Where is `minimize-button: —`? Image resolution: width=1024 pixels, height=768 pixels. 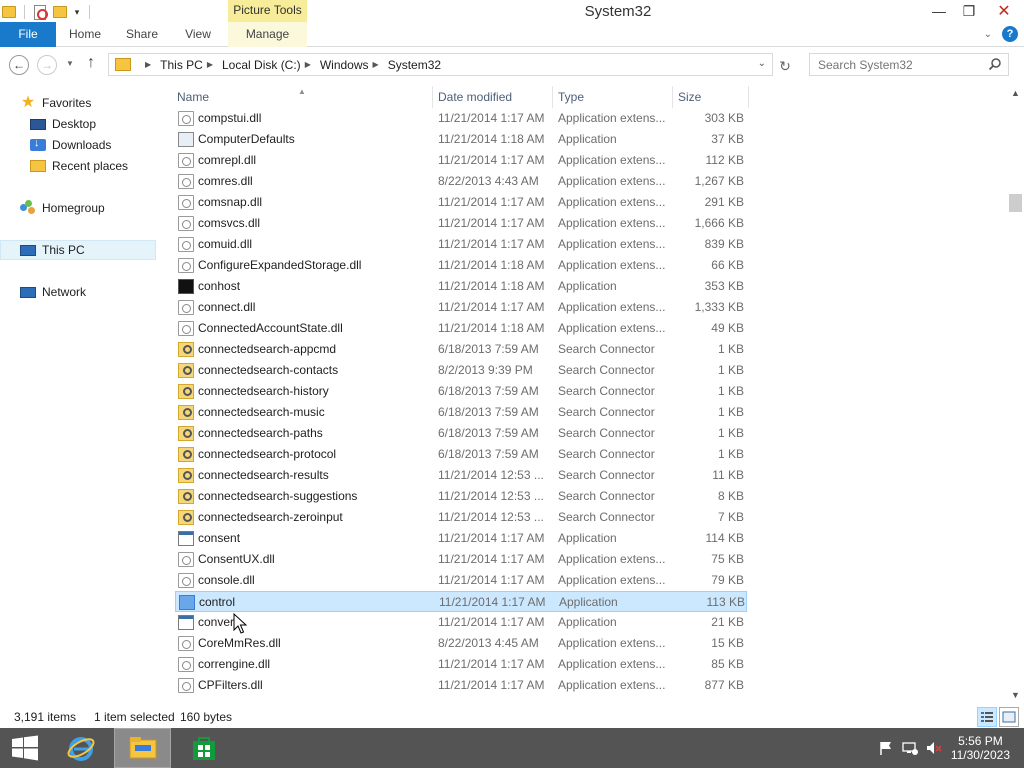 minimize-button: — is located at coordinates (939, 11).